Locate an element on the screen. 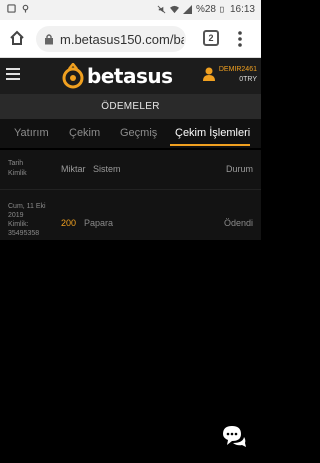 The image size is (320, 463). account-balance: 0TRY is located at coordinates (248, 79).